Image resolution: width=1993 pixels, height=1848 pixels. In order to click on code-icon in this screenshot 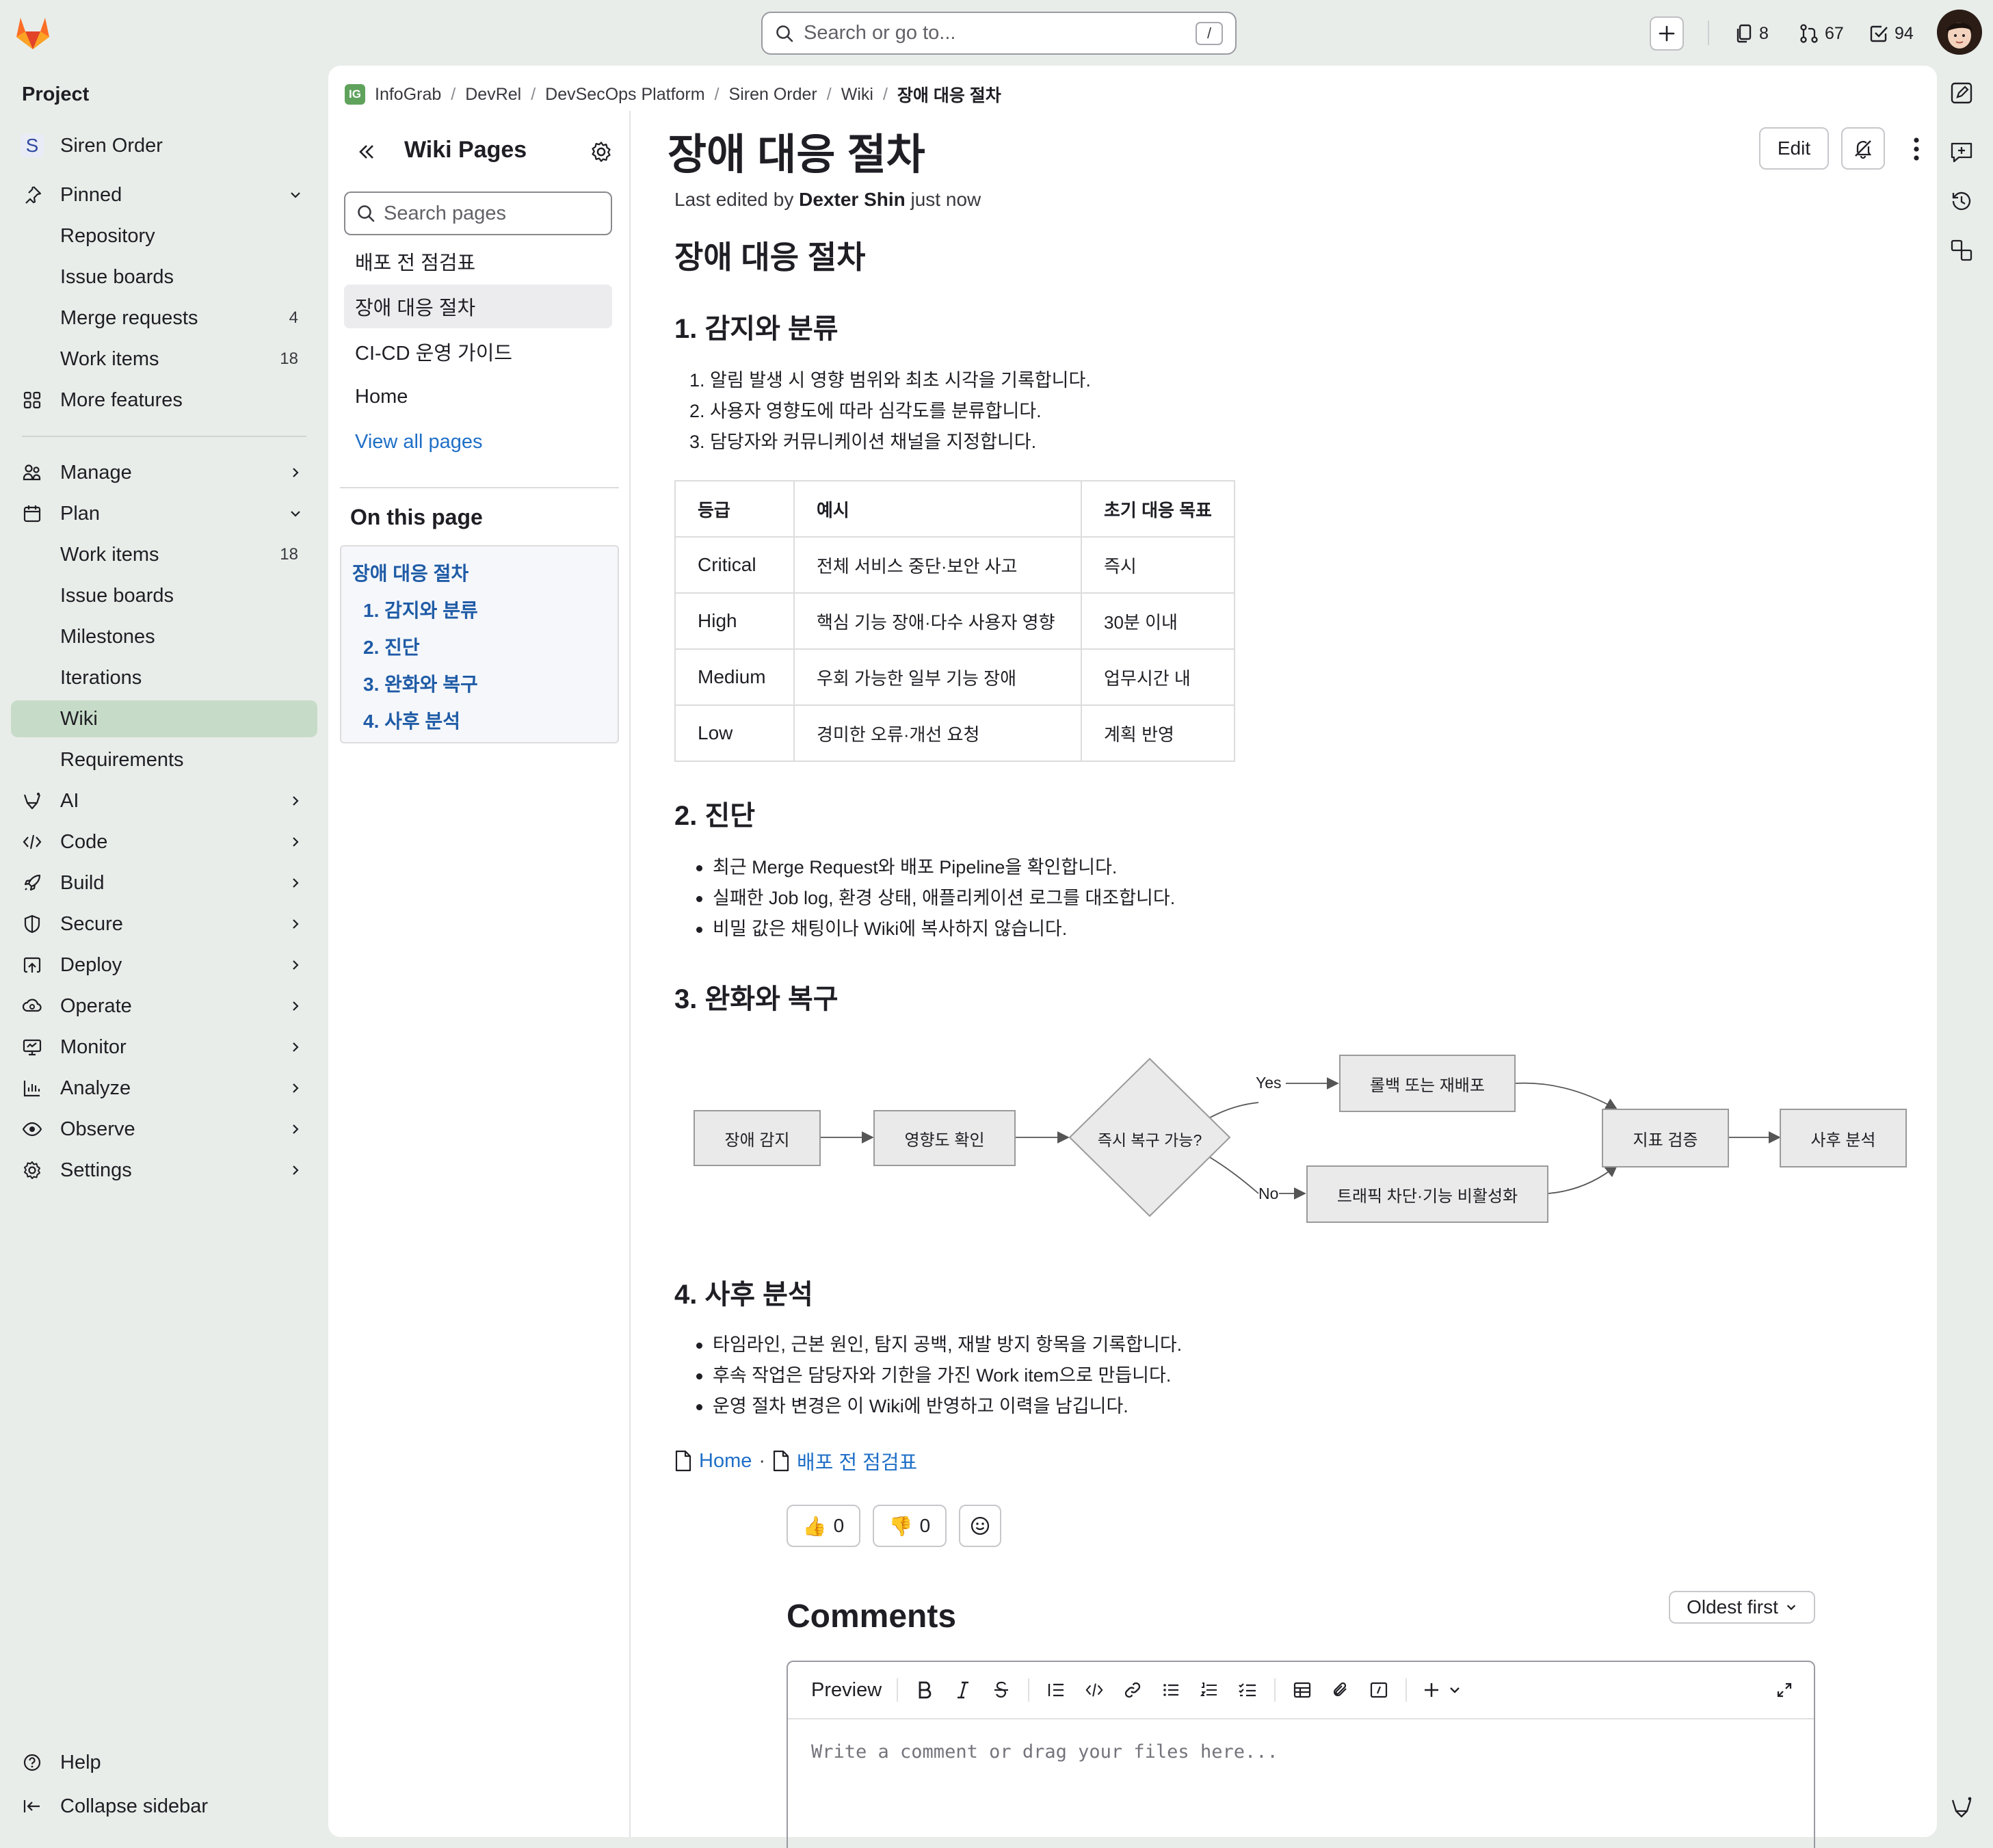, I will do `click(1094, 1690)`.